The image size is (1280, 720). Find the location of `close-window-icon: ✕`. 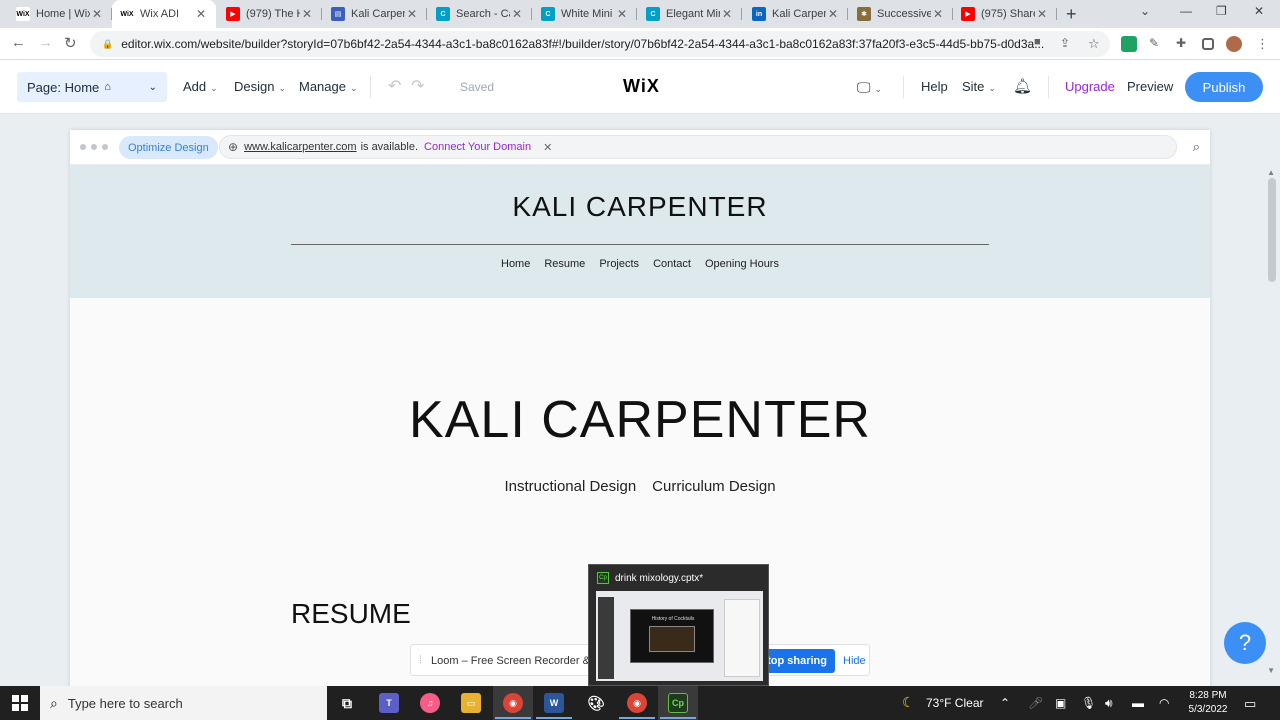

close-window-icon: ✕ is located at coordinates (1259, 11).